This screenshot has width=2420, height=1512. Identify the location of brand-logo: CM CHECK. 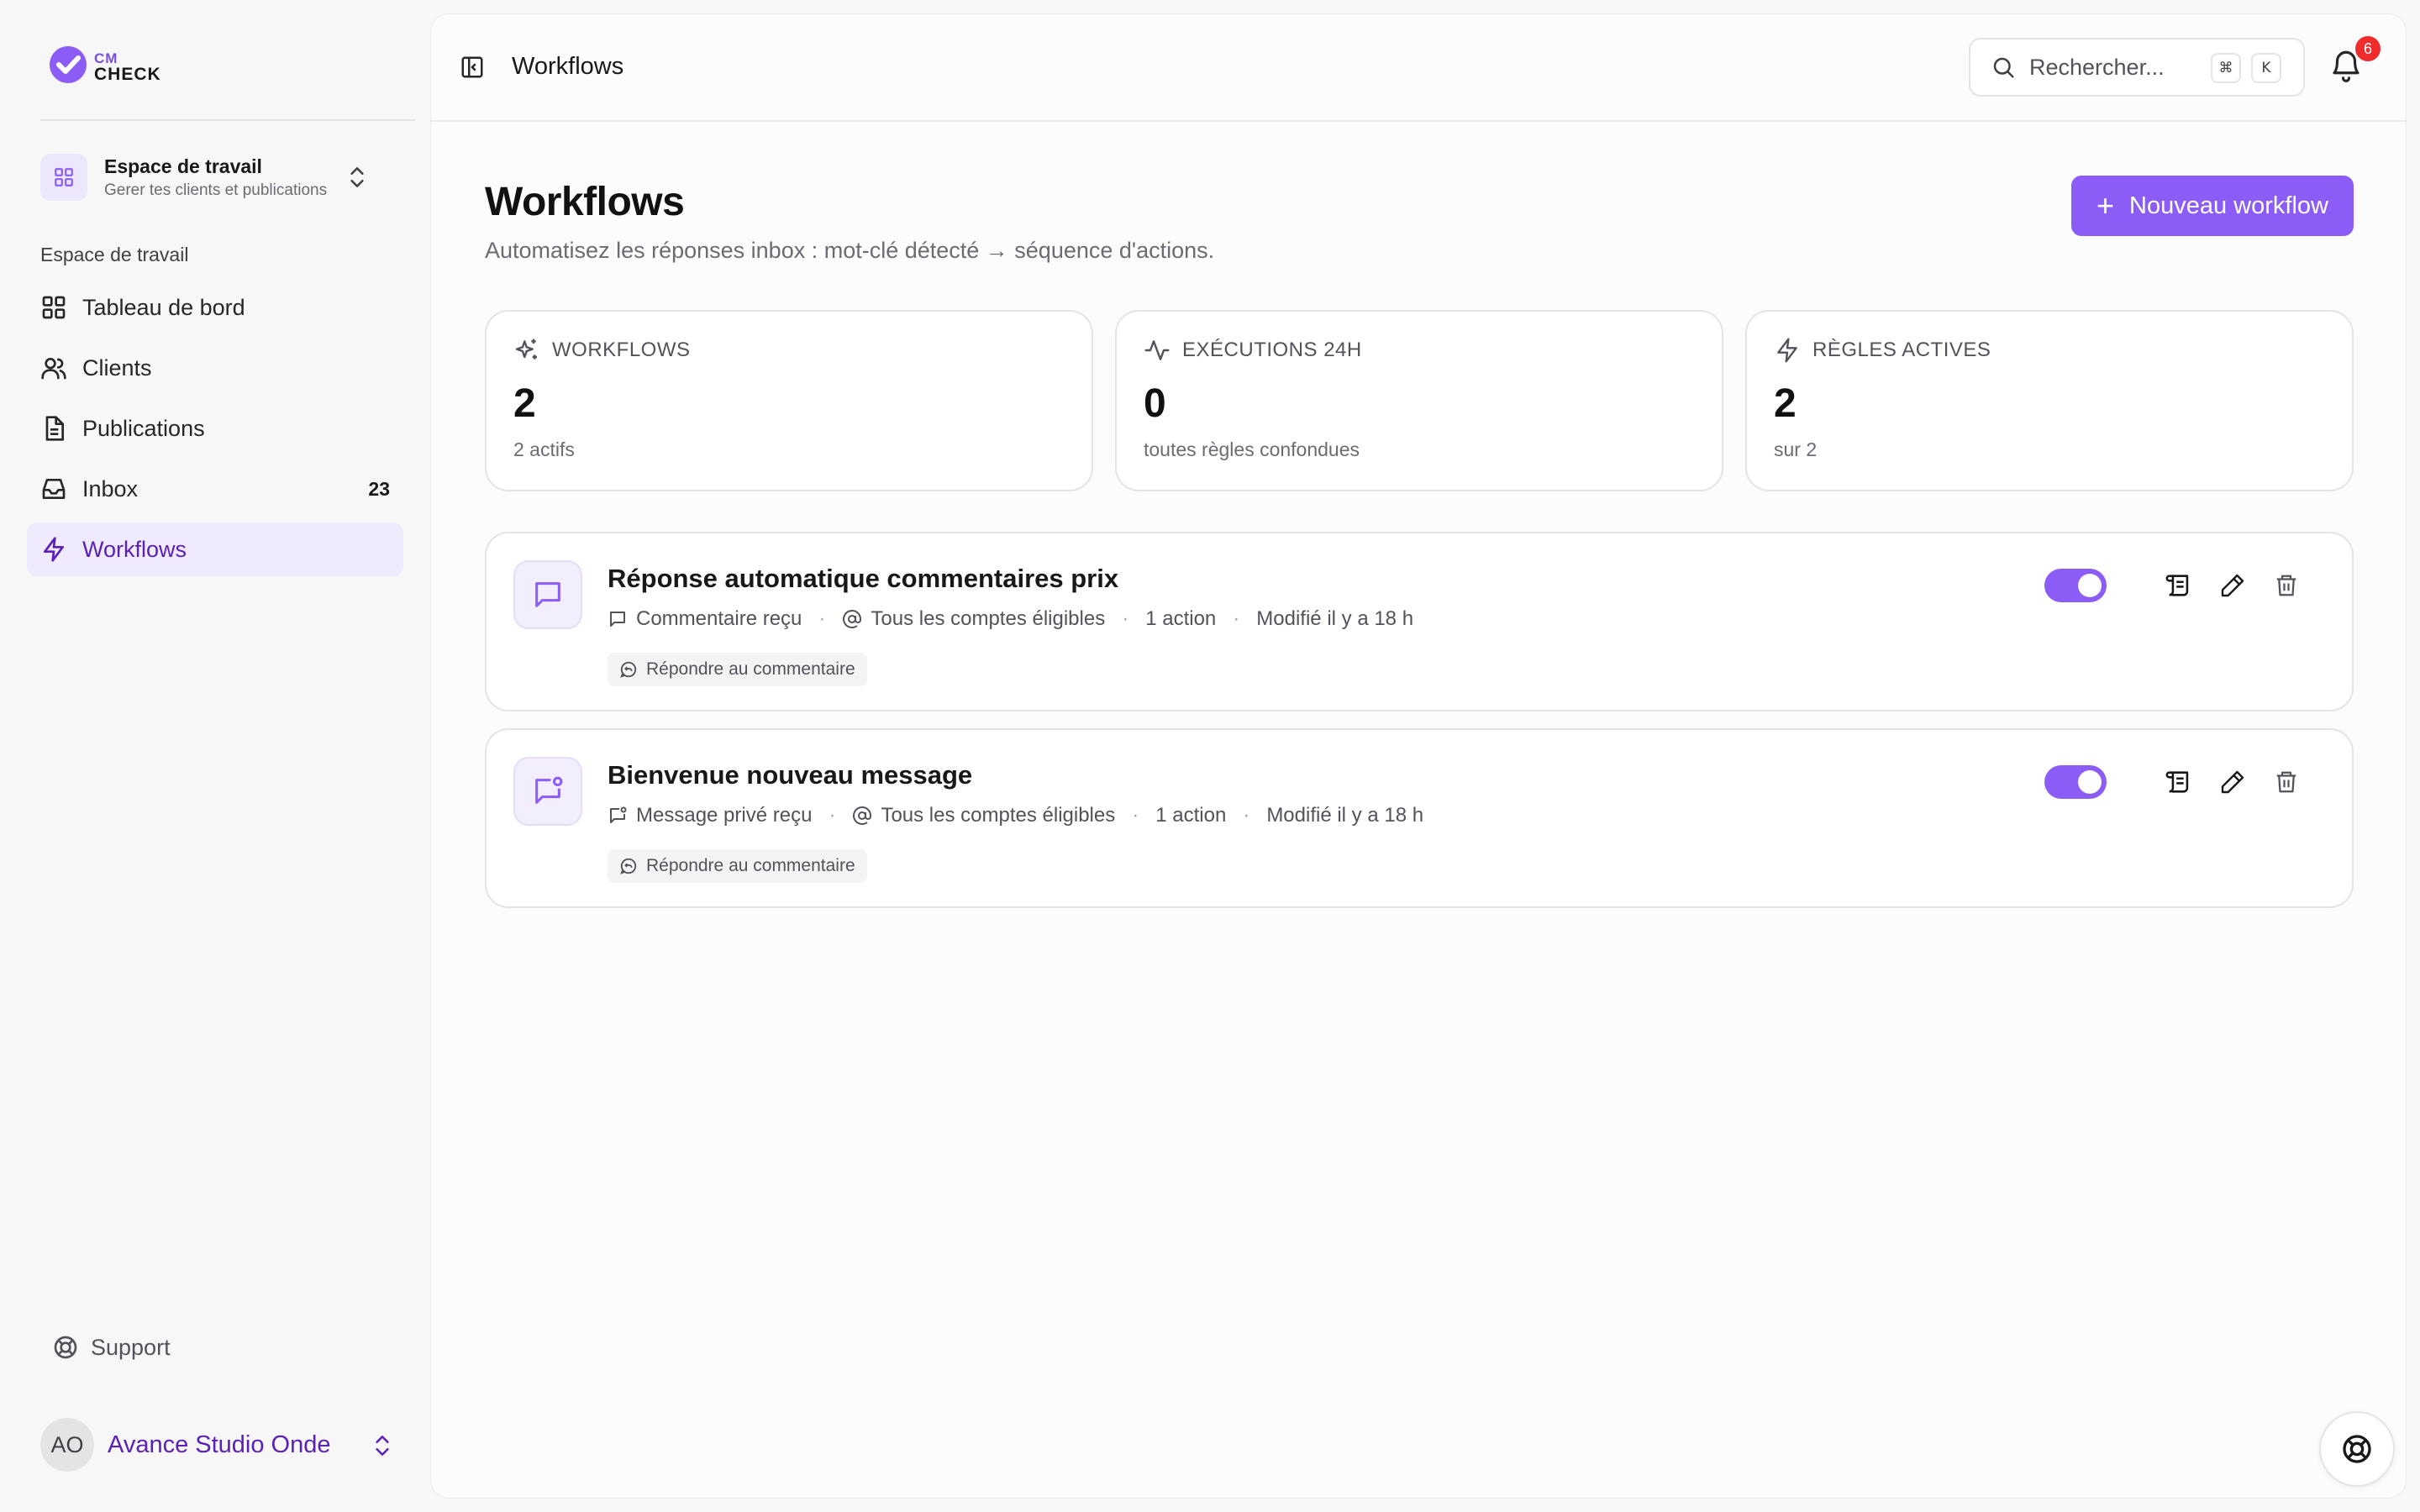
(104, 65).